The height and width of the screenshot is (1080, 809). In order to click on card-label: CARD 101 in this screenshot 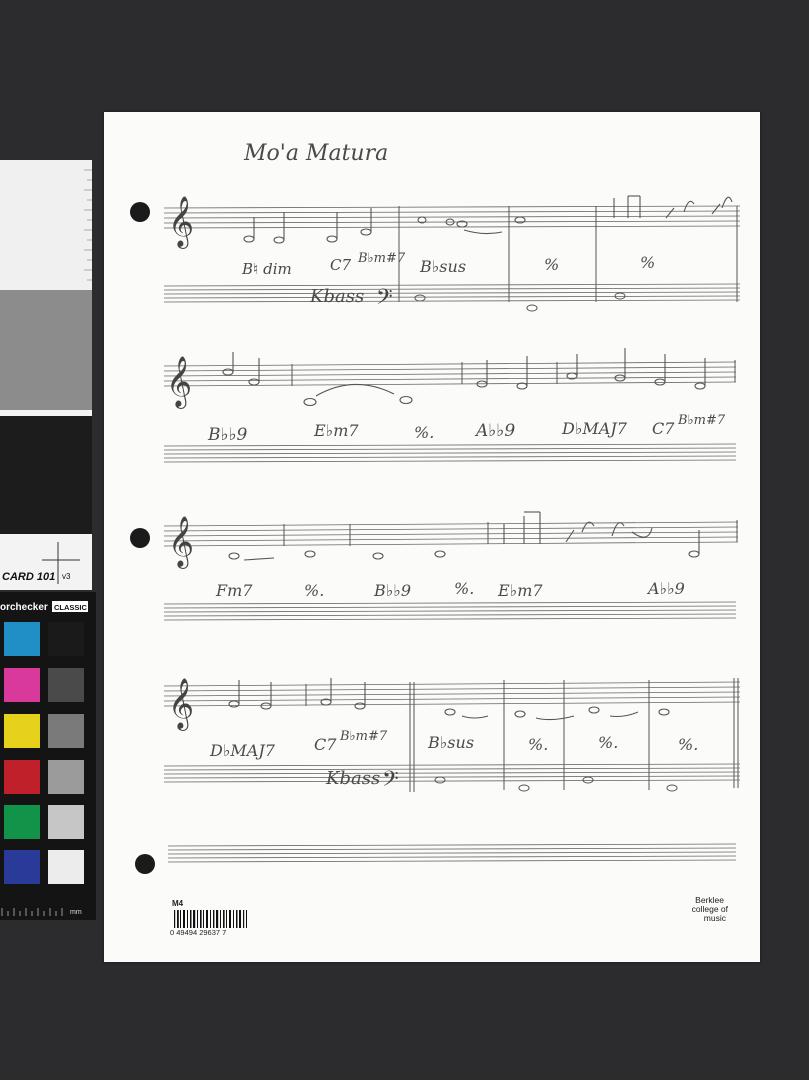, I will do `click(28, 577)`.